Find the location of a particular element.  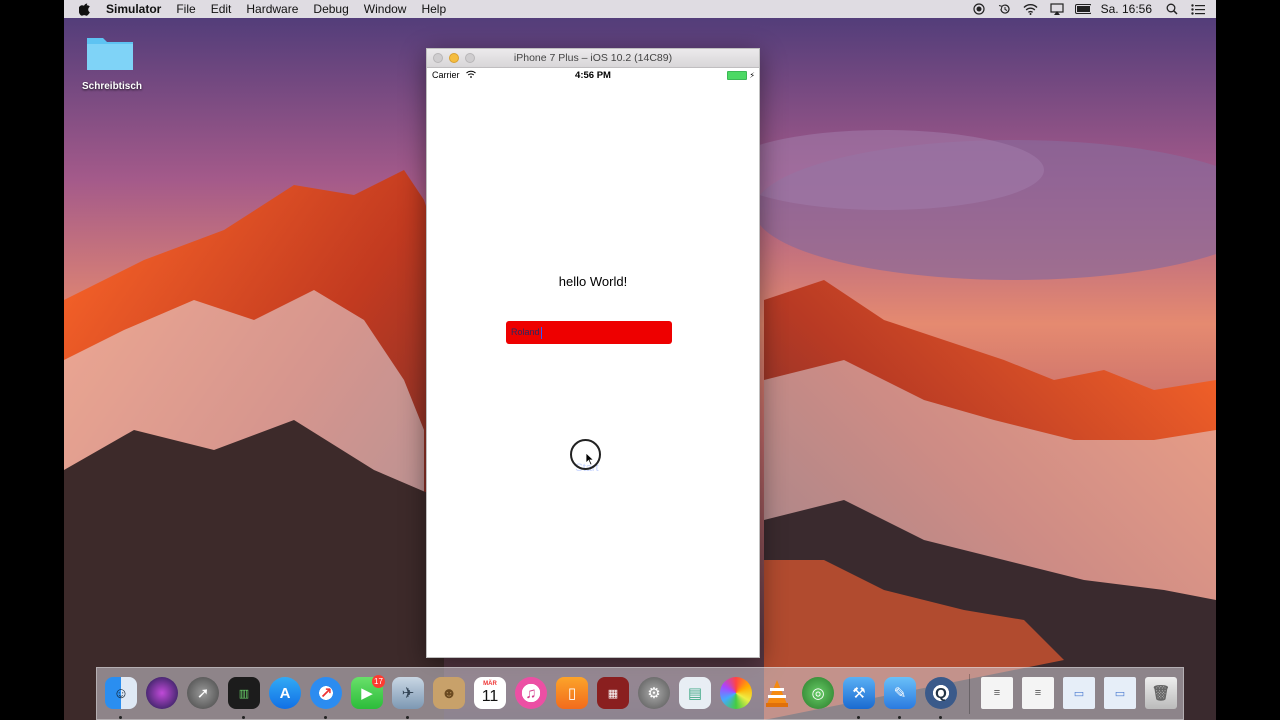

ibooks-icon: ▯ is located at coordinates (572, 693).